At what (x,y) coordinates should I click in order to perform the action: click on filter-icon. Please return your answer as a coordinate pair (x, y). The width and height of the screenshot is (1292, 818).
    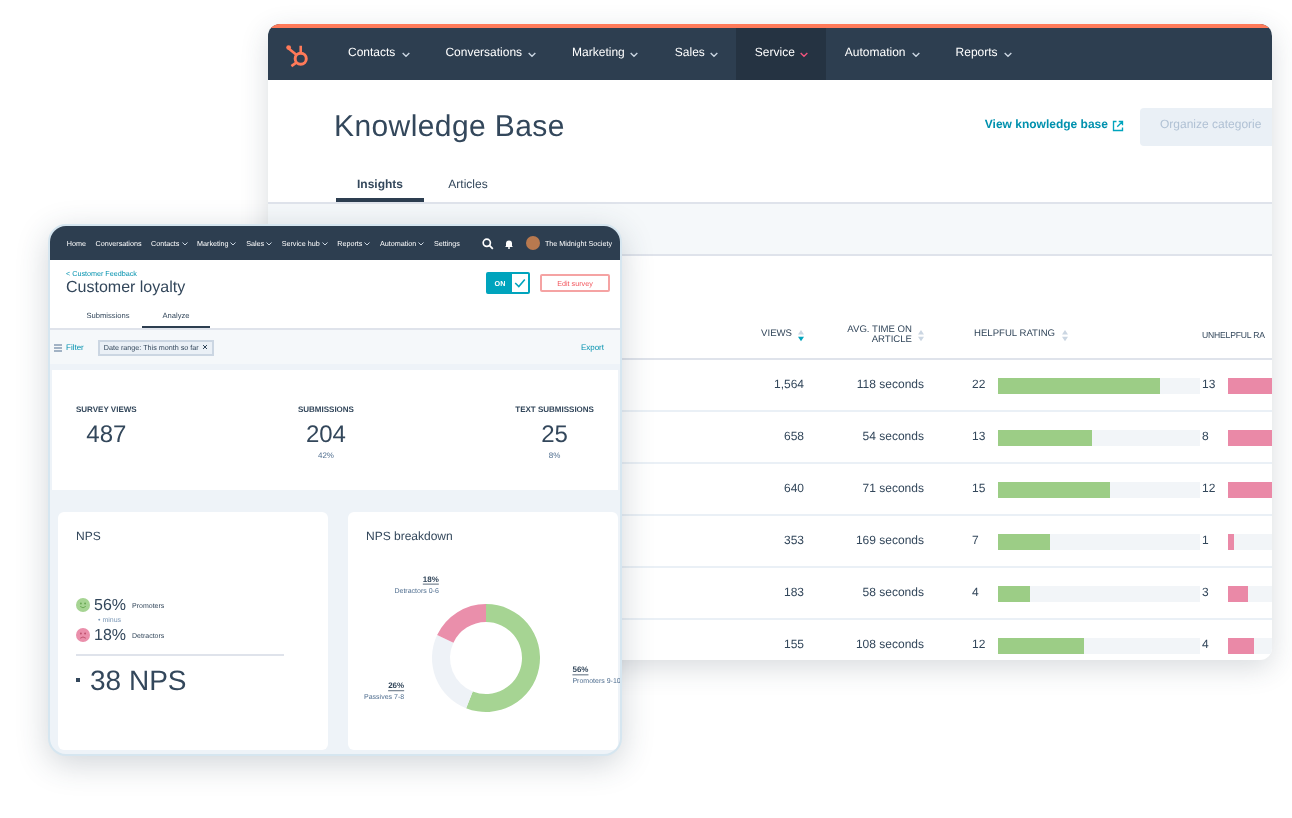
    Looking at the image, I should click on (58, 347).